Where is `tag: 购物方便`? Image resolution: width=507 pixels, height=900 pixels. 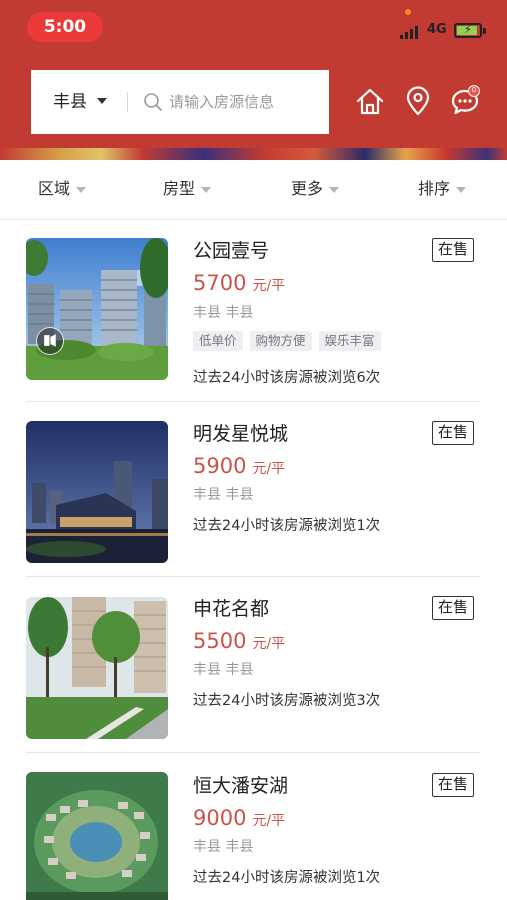 tag: 购物方便 is located at coordinates (280, 341).